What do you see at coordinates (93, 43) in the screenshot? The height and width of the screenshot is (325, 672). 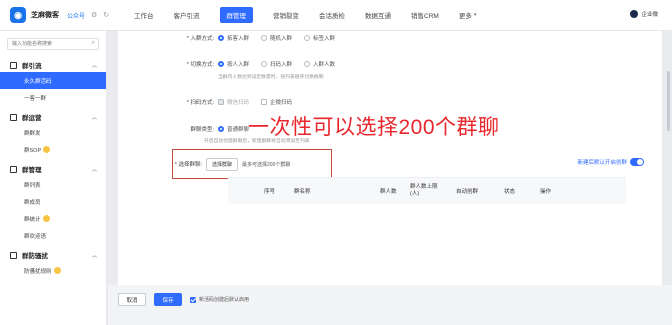 I see `search-icon: ⌕` at bounding box center [93, 43].